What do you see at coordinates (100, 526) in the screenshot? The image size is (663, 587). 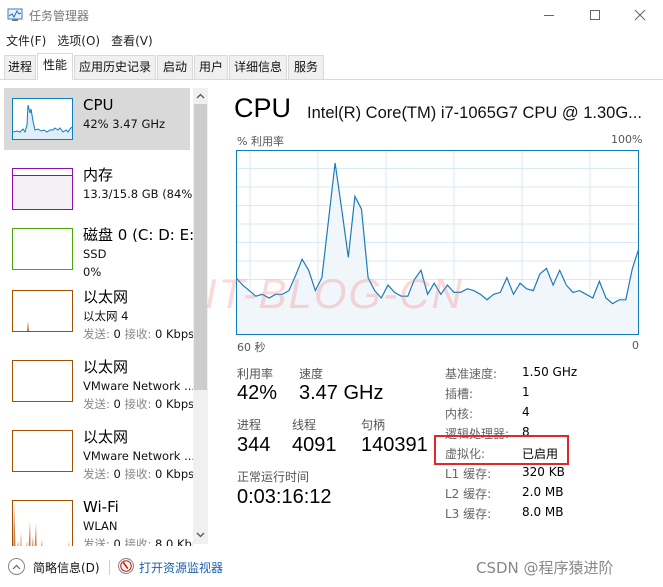 I see `sidebar-subtitle: WLAN` at bounding box center [100, 526].